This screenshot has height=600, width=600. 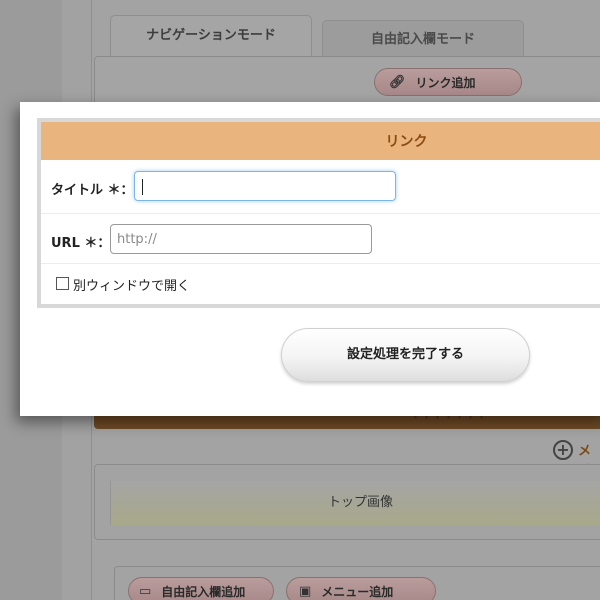 I want to click on tab-free-entry-mode: 自由記入欄モード, so click(x=423, y=38).